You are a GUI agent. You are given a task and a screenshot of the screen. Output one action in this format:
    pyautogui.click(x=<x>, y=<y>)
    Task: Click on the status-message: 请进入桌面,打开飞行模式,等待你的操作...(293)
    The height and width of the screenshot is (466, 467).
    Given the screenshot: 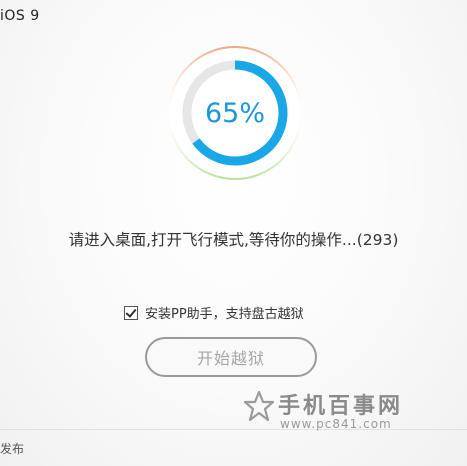 What is the action you would take?
    pyautogui.click(x=233, y=240)
    